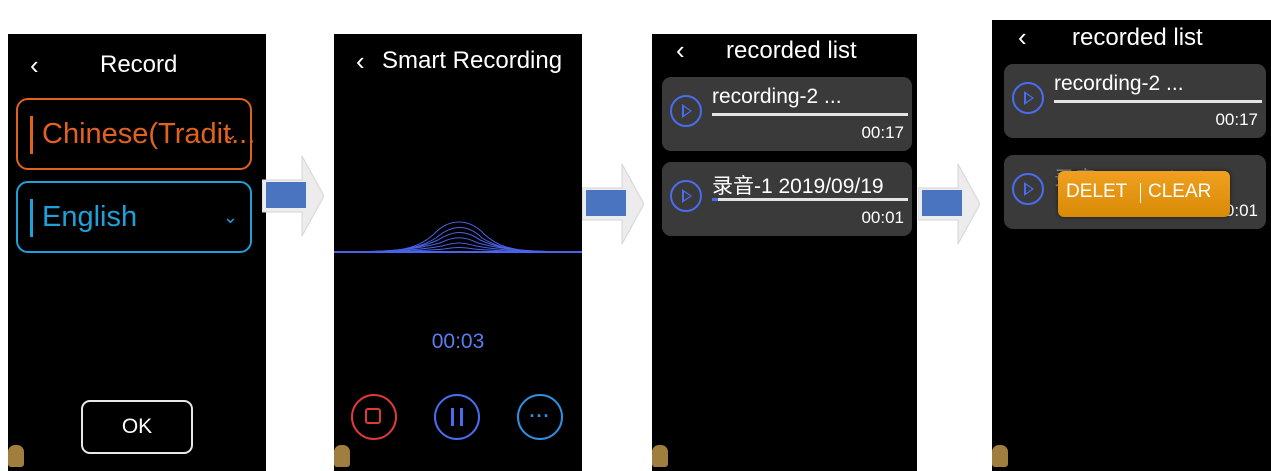  What do you see at coordinates (1140, 193) in the screenshot?
I see `menu-separator` at bounding box center [1140, 193].